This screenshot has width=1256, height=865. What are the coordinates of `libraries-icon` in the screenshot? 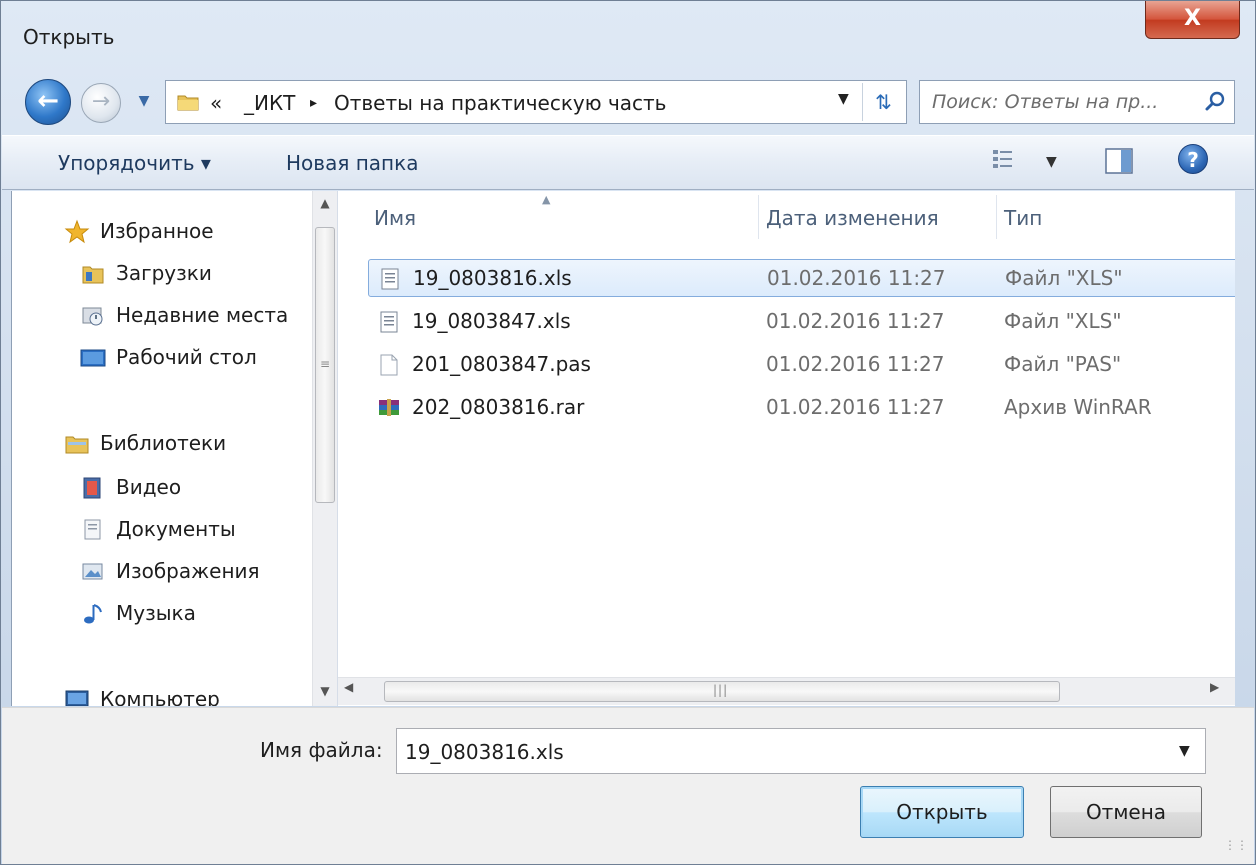 It's located at (77, 445).